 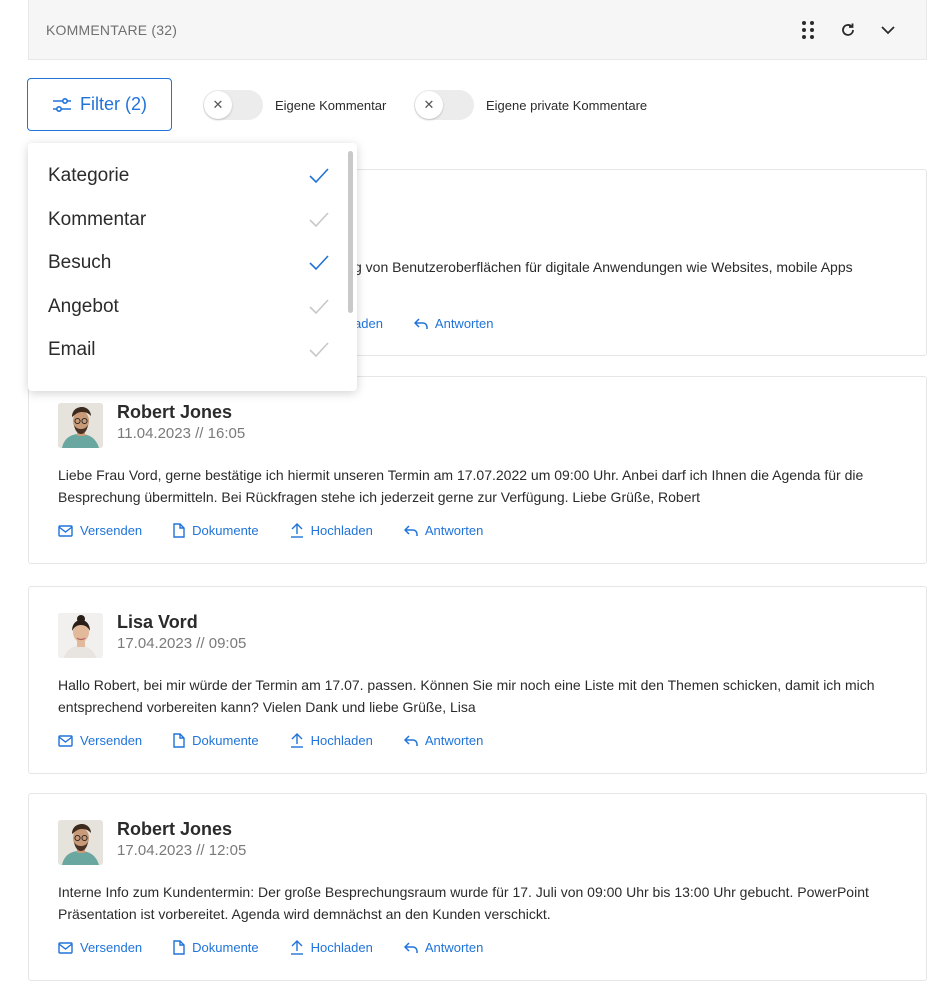 I want to click on upload-button: aden, so click(x=368, y=323).